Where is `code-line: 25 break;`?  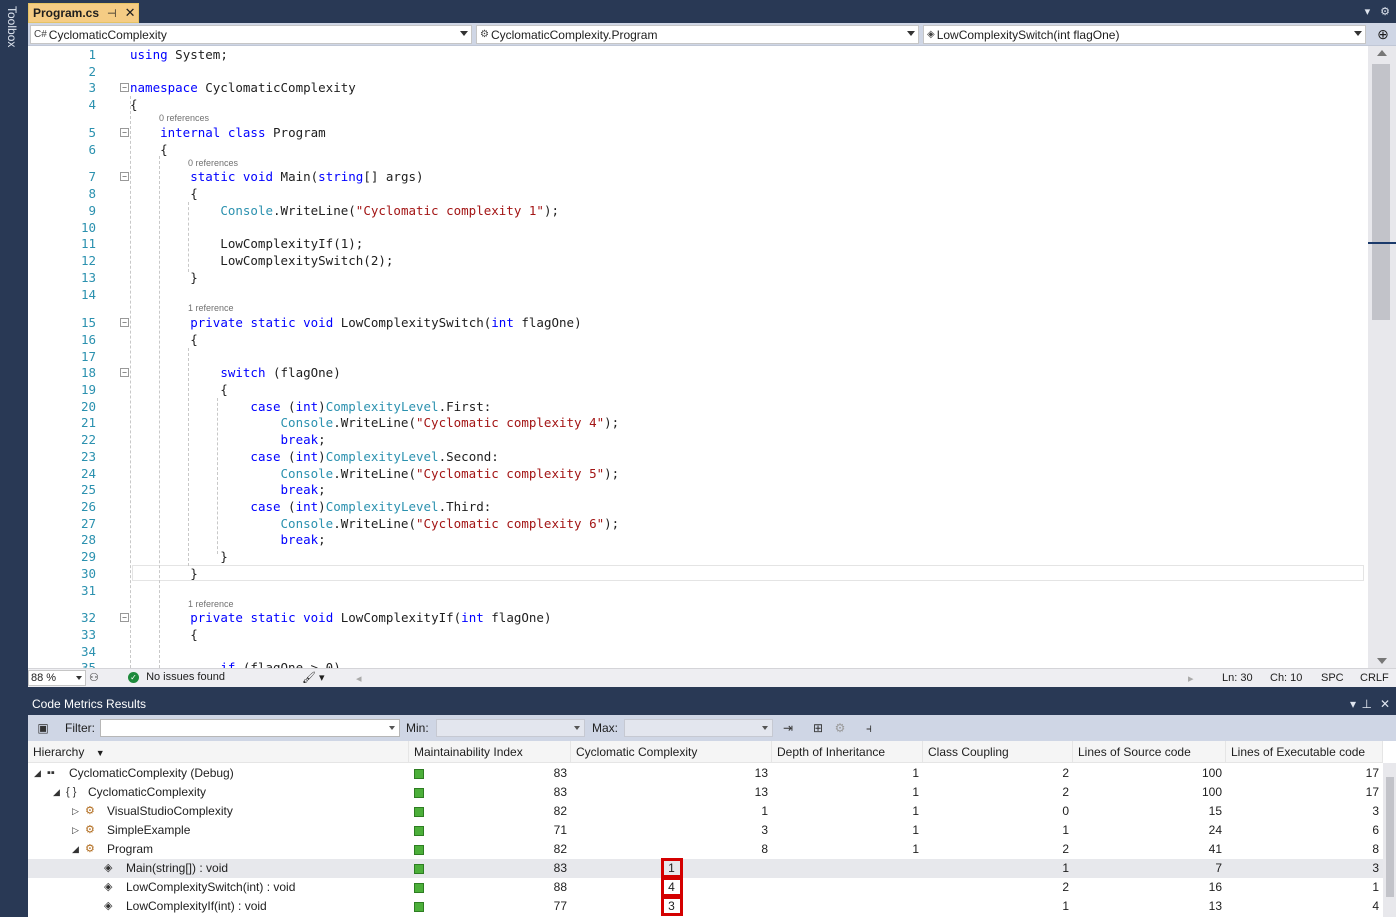 code-line: 25 break; is located at coordinates (698, 489).